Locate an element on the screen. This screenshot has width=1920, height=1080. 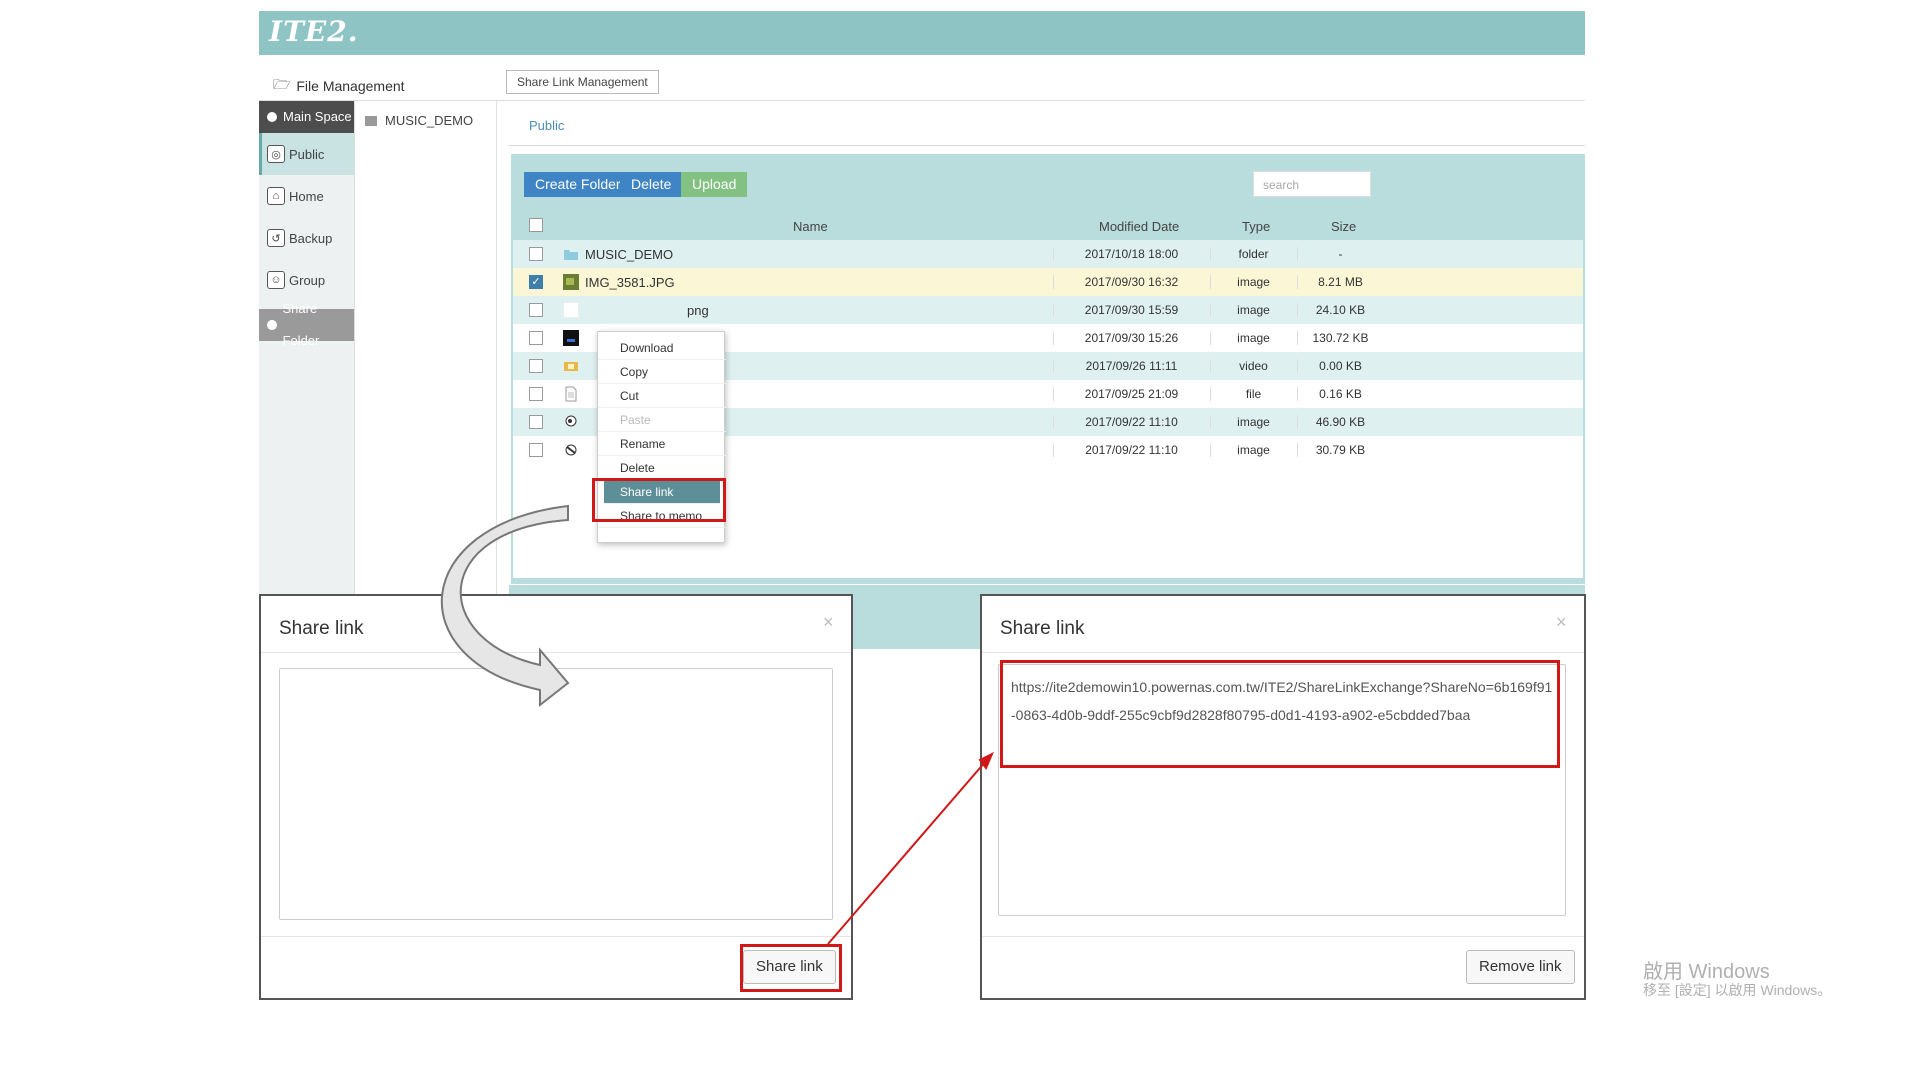
file-type: video is located at coordinates (1253, 366).